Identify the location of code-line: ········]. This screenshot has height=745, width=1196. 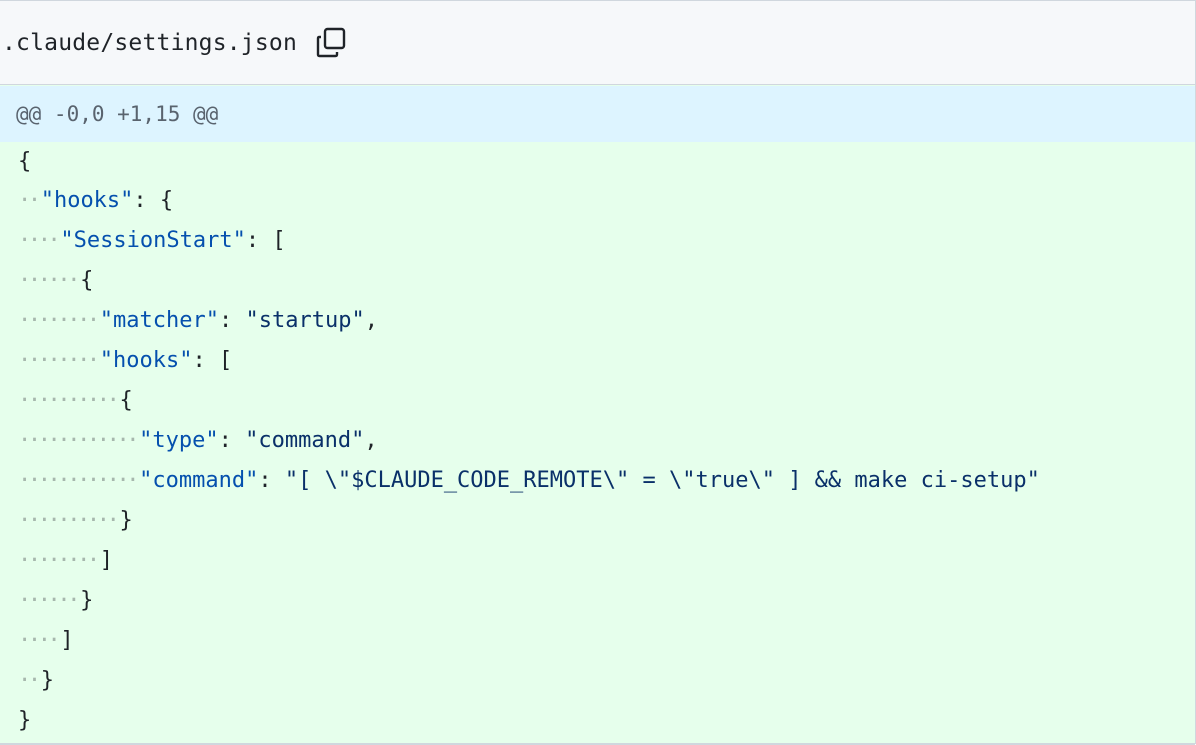
(597, 561).